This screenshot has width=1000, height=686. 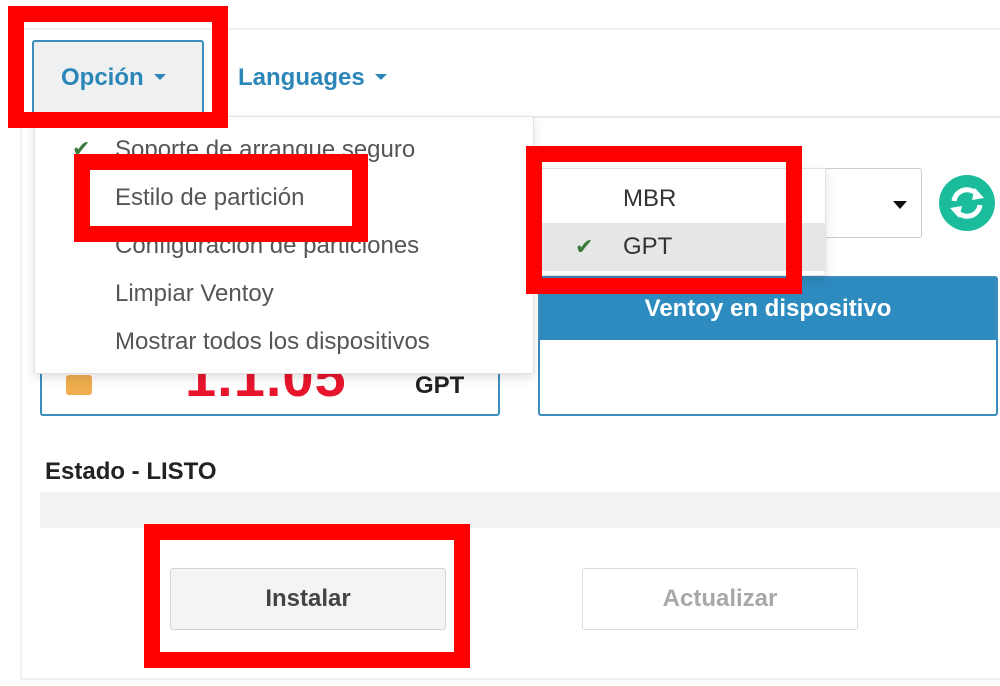 I want to click on highlight-box-install, so click(x=307, y=596).